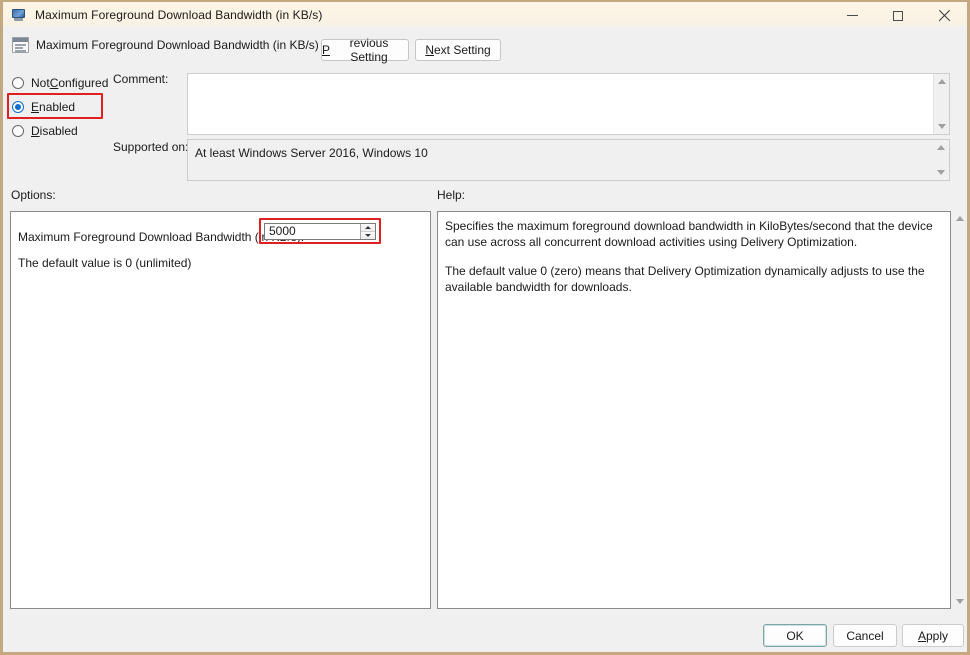  Describe the element at coordinates (462, 50) in the screenshot. I see `next-setting-label: ext Setting` at that location.